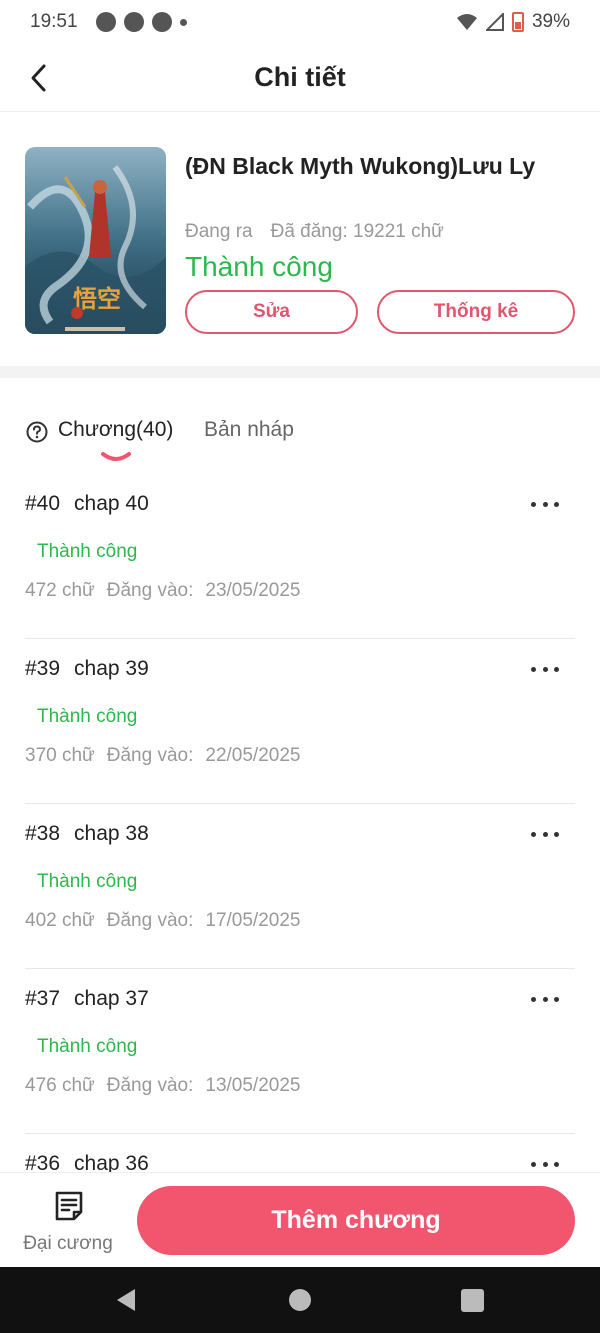 The width and height of the screenshot is (600, 1333). What do you see at coordinates (69, 1206) in the screenshot?
I see `outline-doc-icon` at bounding box center [69, 1206].